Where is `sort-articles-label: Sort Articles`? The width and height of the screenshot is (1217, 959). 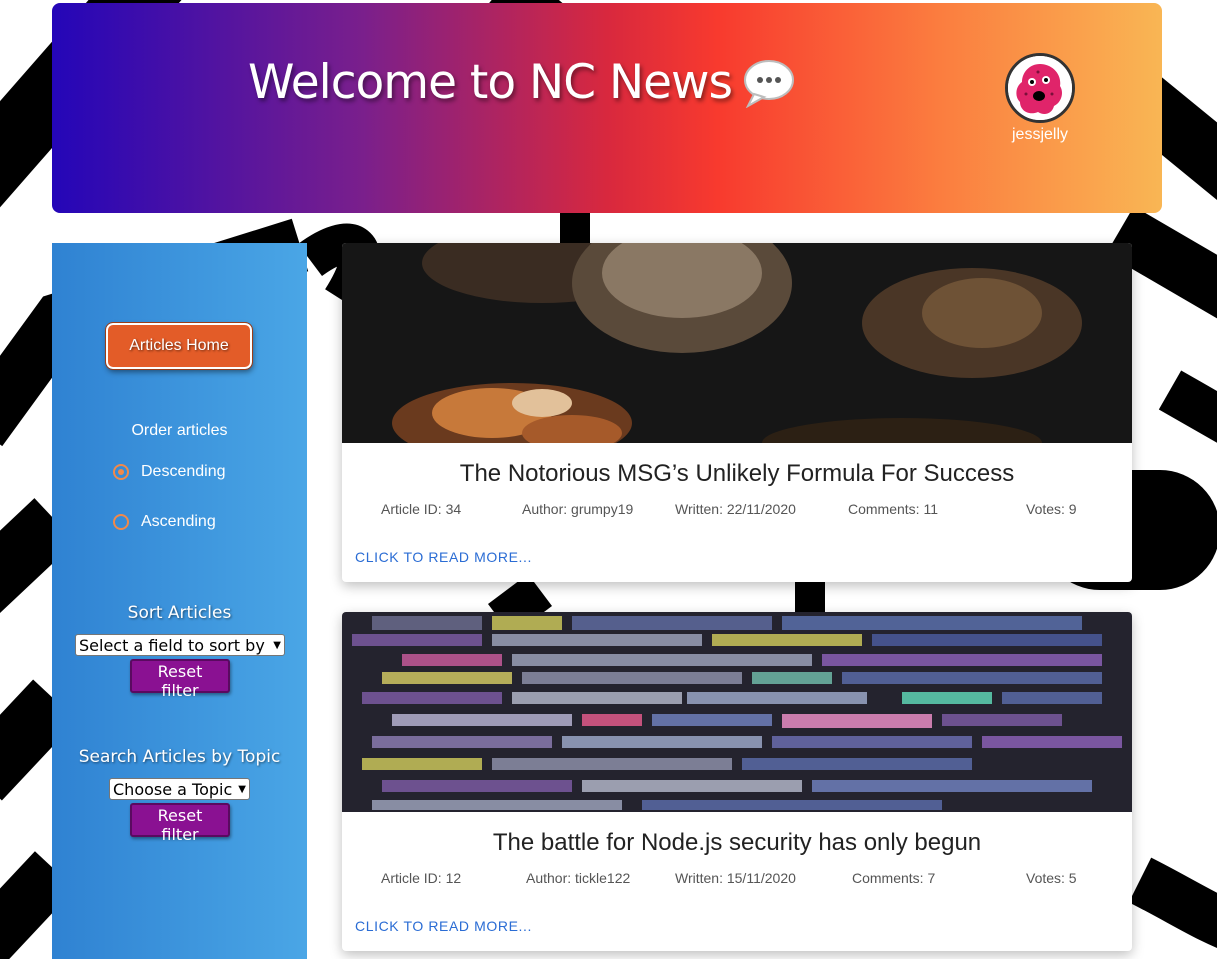 sort-articles-label: Sort Articles is located at coordinates (179, 613).